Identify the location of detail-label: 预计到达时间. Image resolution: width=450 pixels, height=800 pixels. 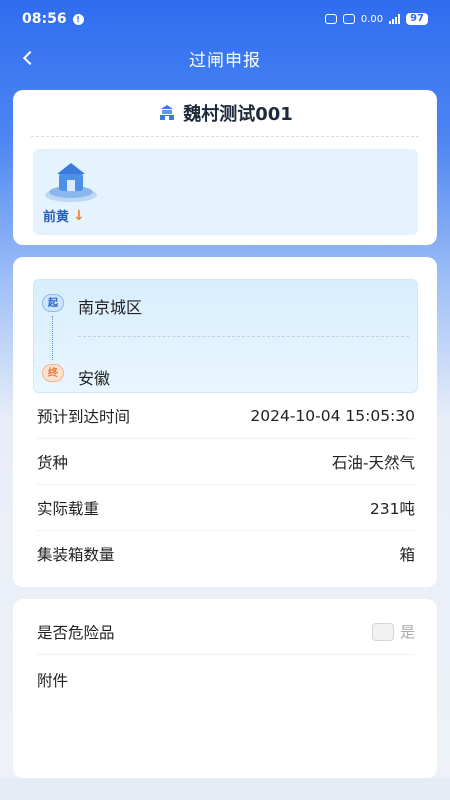
(84, 416).